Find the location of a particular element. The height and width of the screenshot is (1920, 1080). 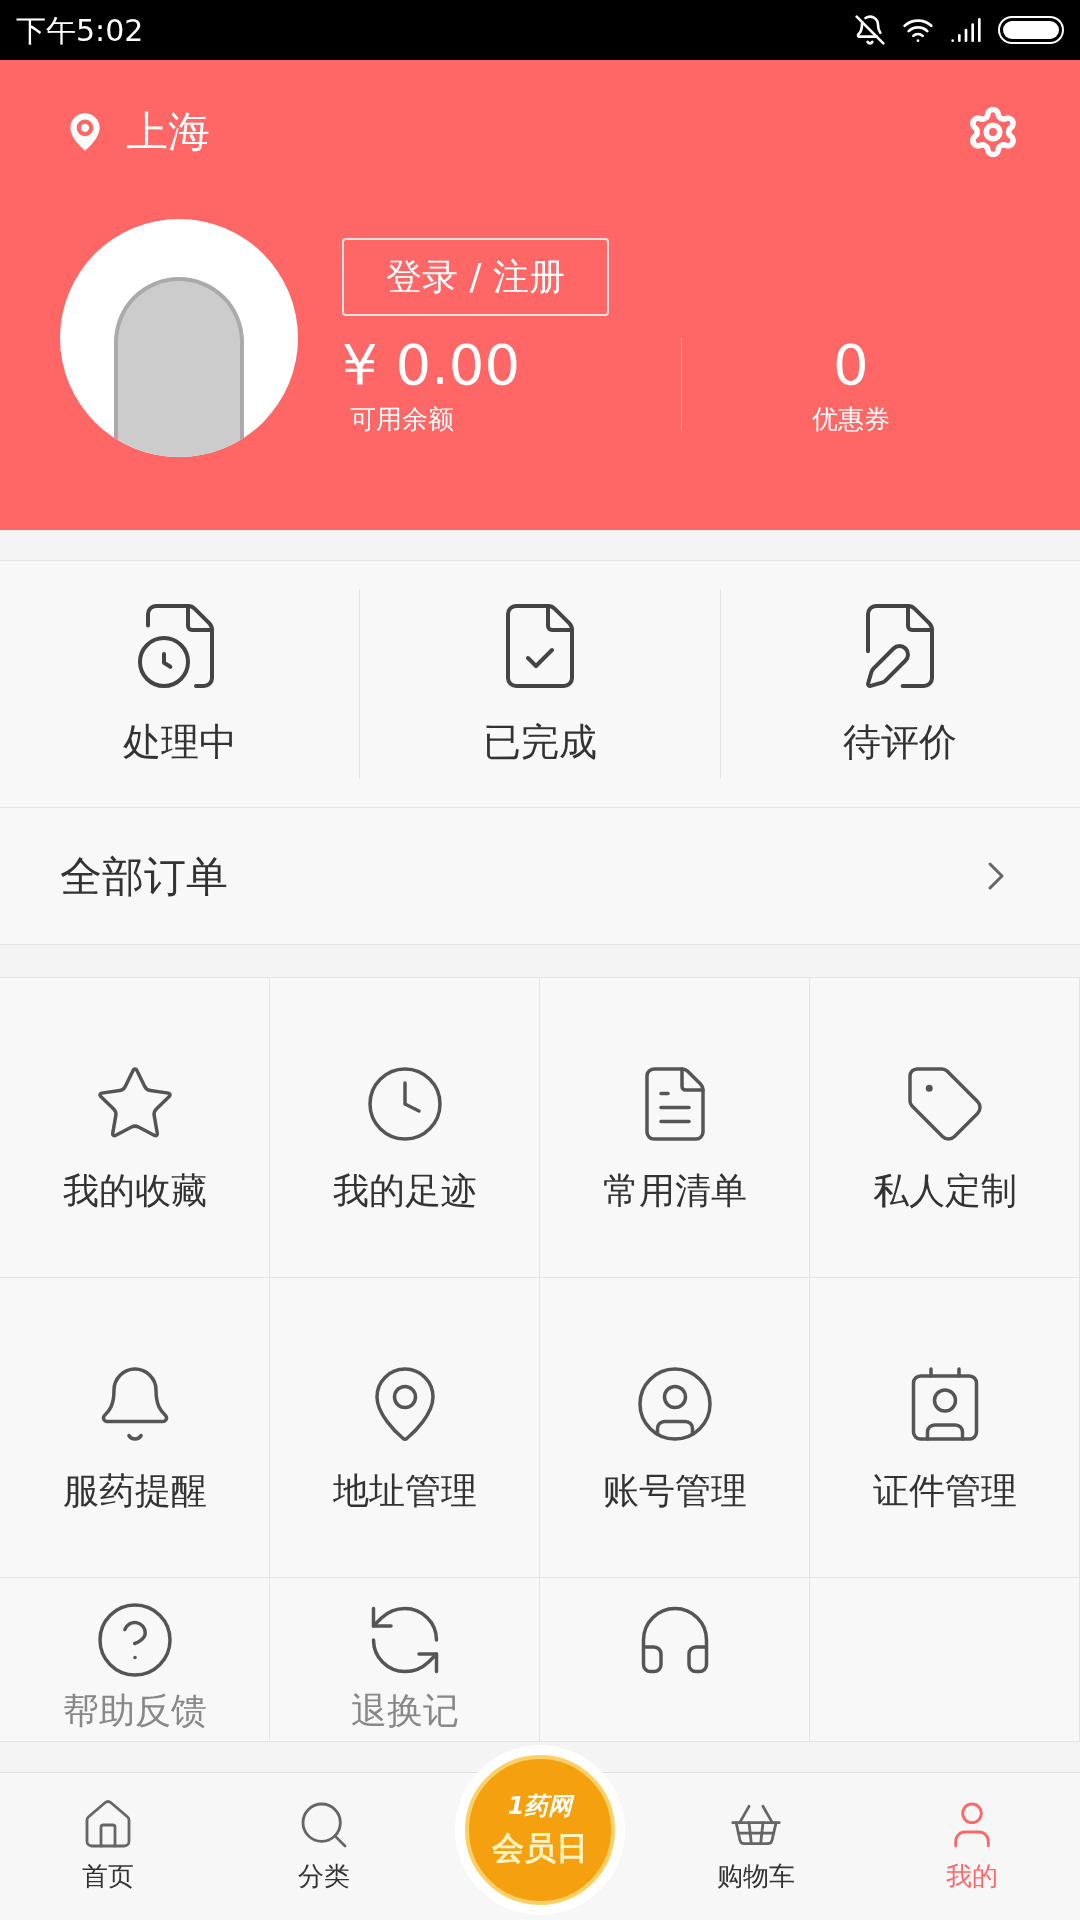

order-status-item: 已完成 is located at coordinates (539, 684).